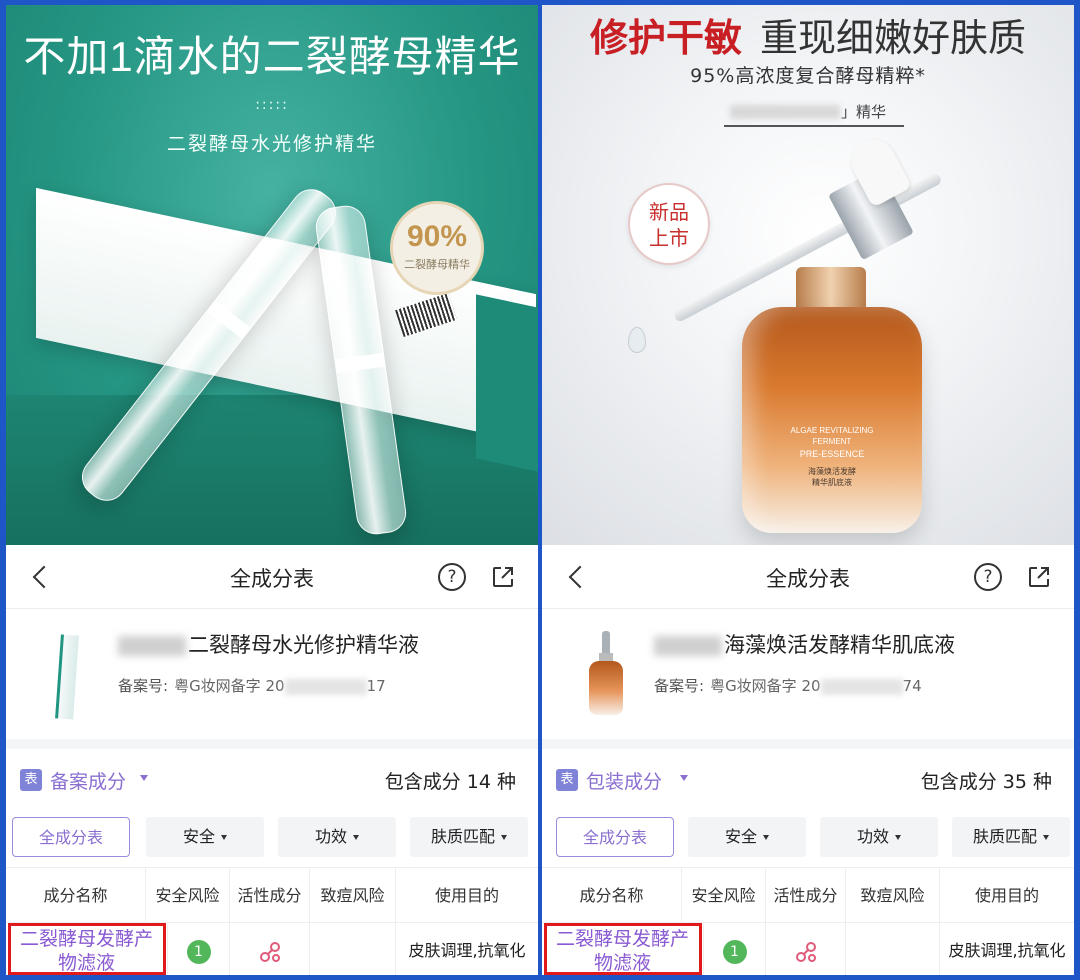 Image resolution: width=1080 pixels, height=980 pixels. What do you see at coordinates (507, 383) in the screenshot?
I see `product-box-side` at bounding box center [507, 383].